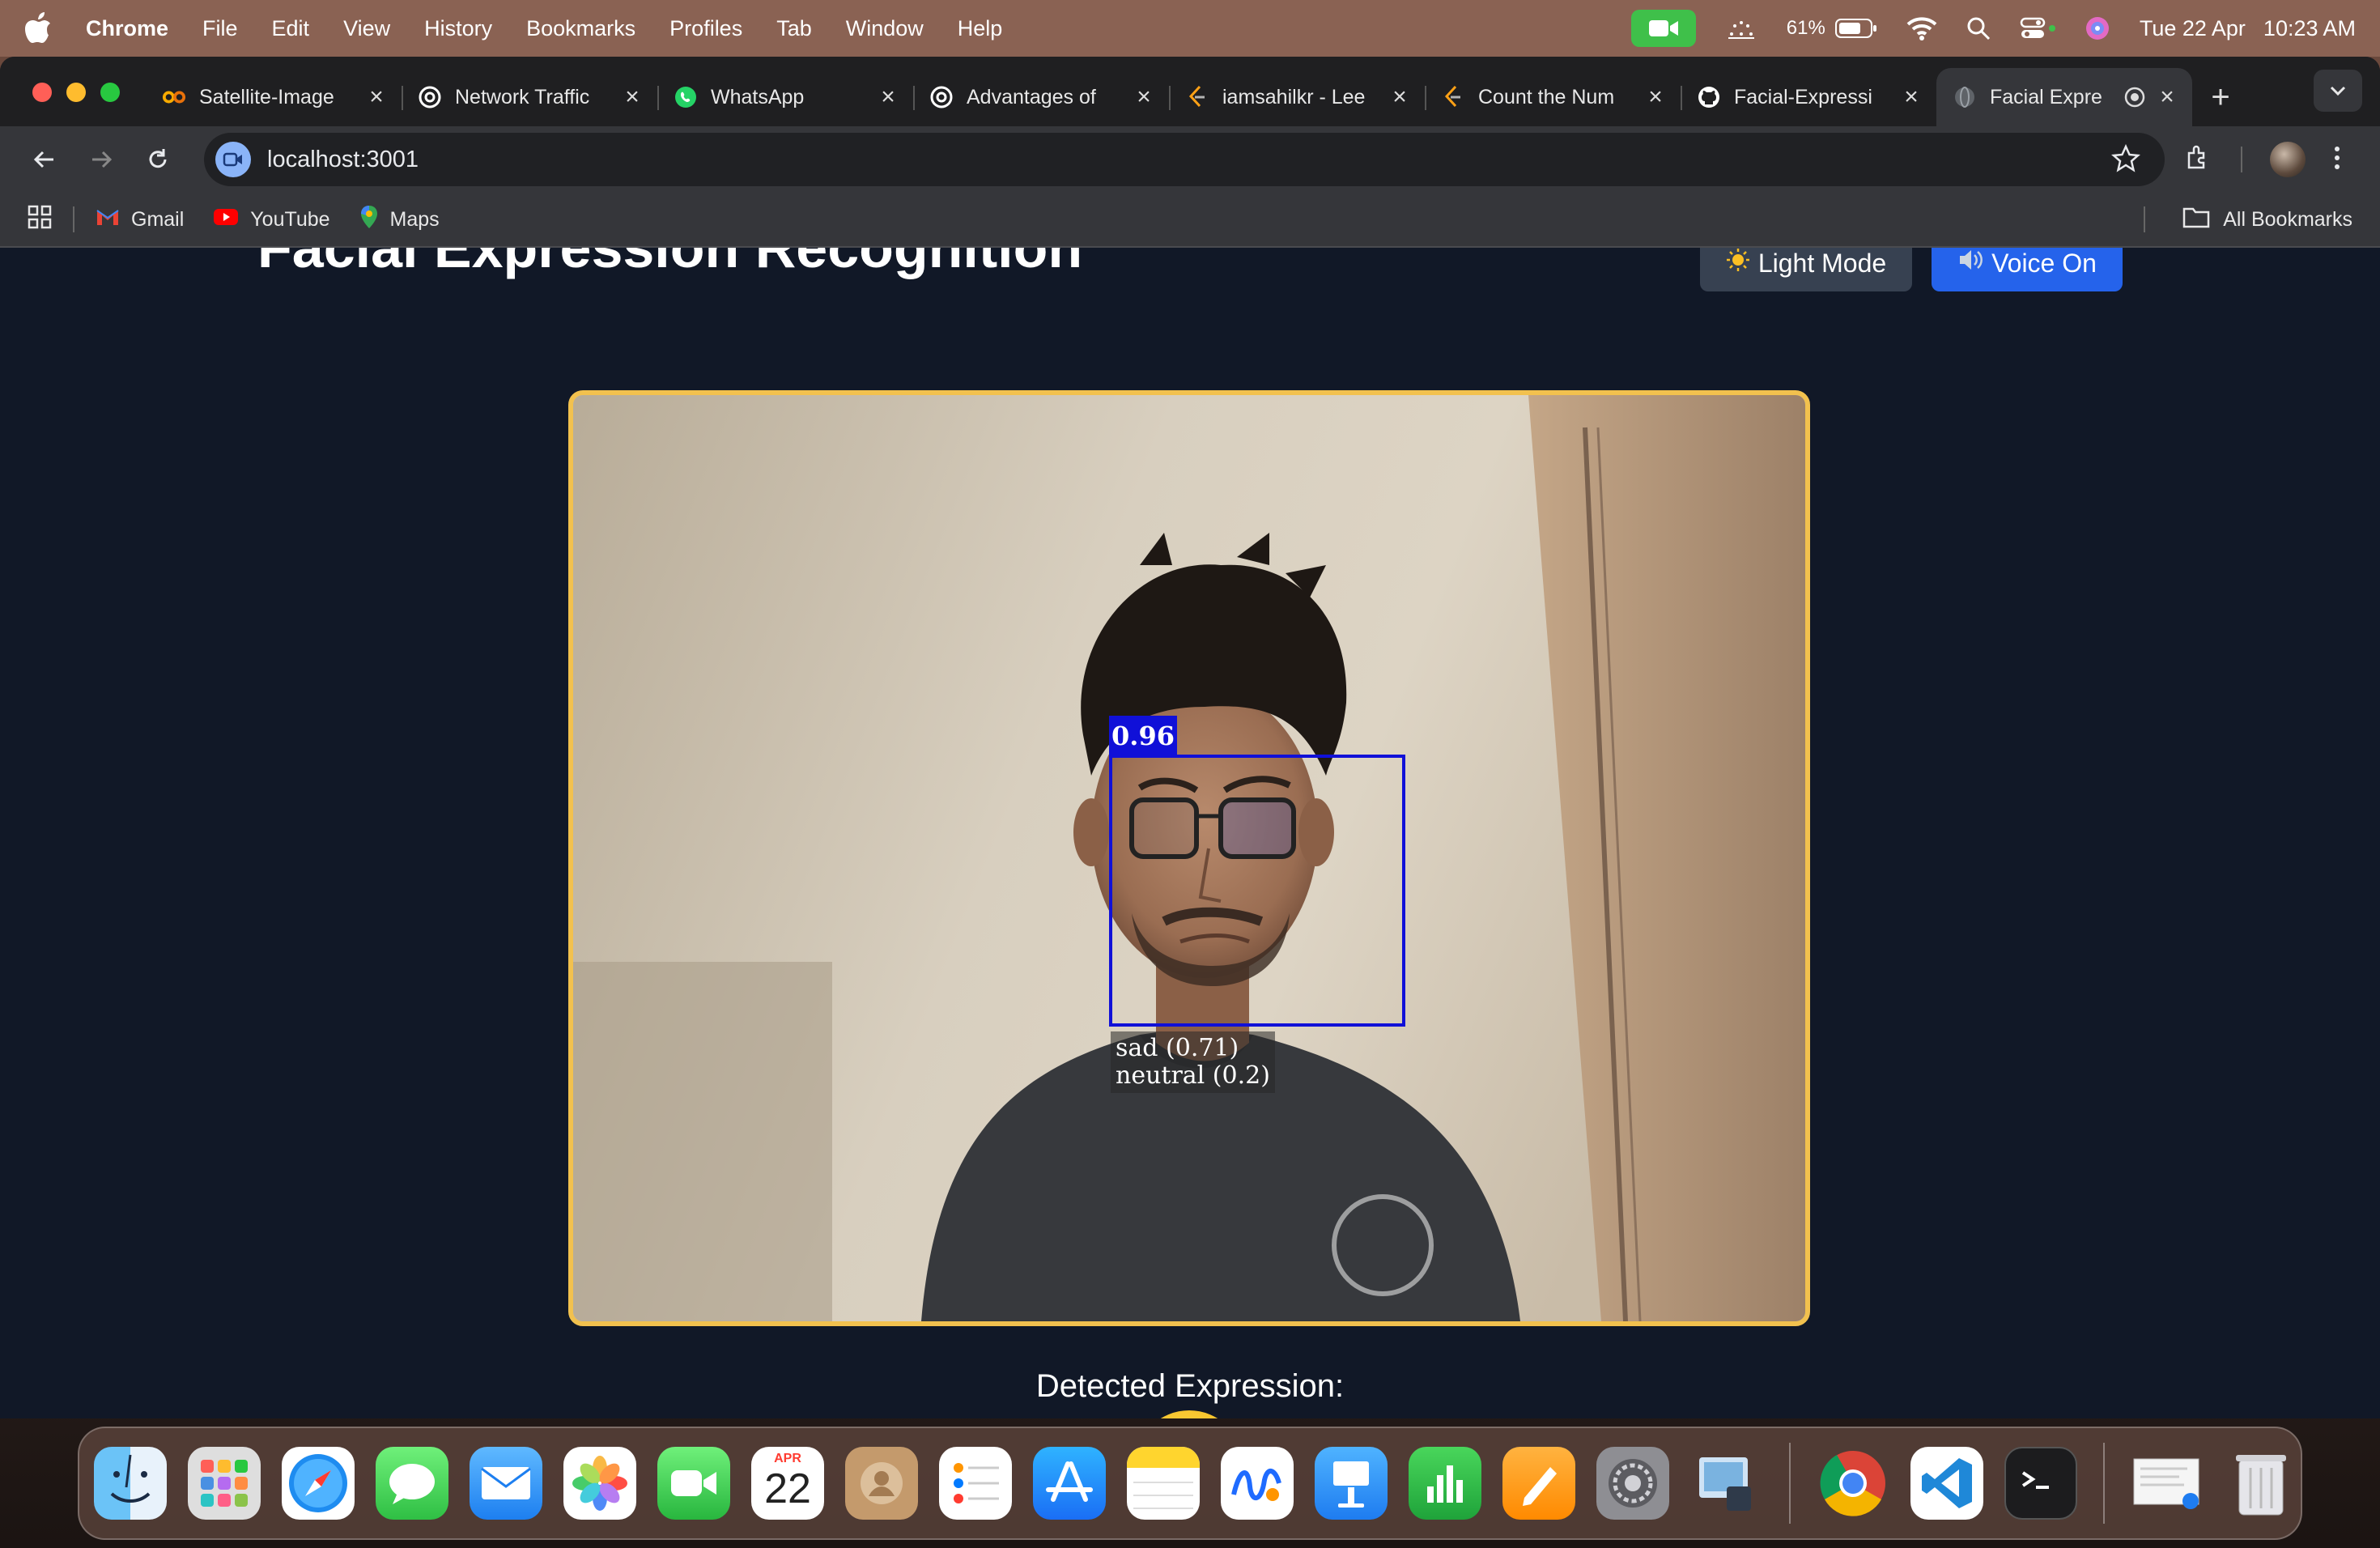 The width and height of the screenshot is (2380, 1548). I want to click on tab-facial-expression-github: Facial-Expressi ×, so click(1808, 97).